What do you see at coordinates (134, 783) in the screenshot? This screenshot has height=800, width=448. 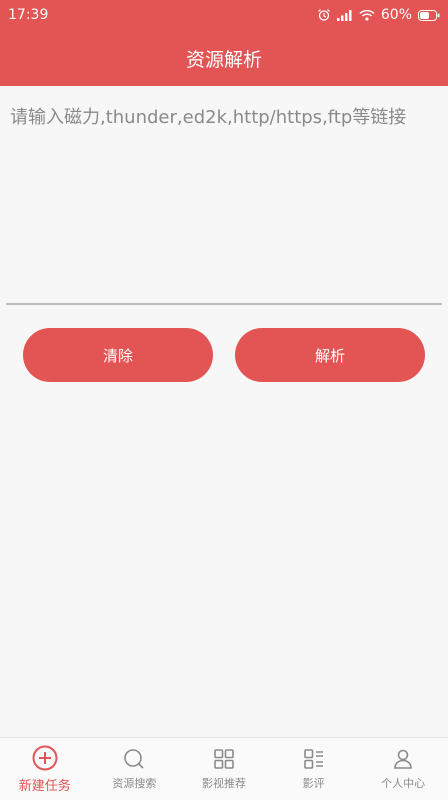 I see `tab-label: 资源搜索` at bounding box center [134, 783].